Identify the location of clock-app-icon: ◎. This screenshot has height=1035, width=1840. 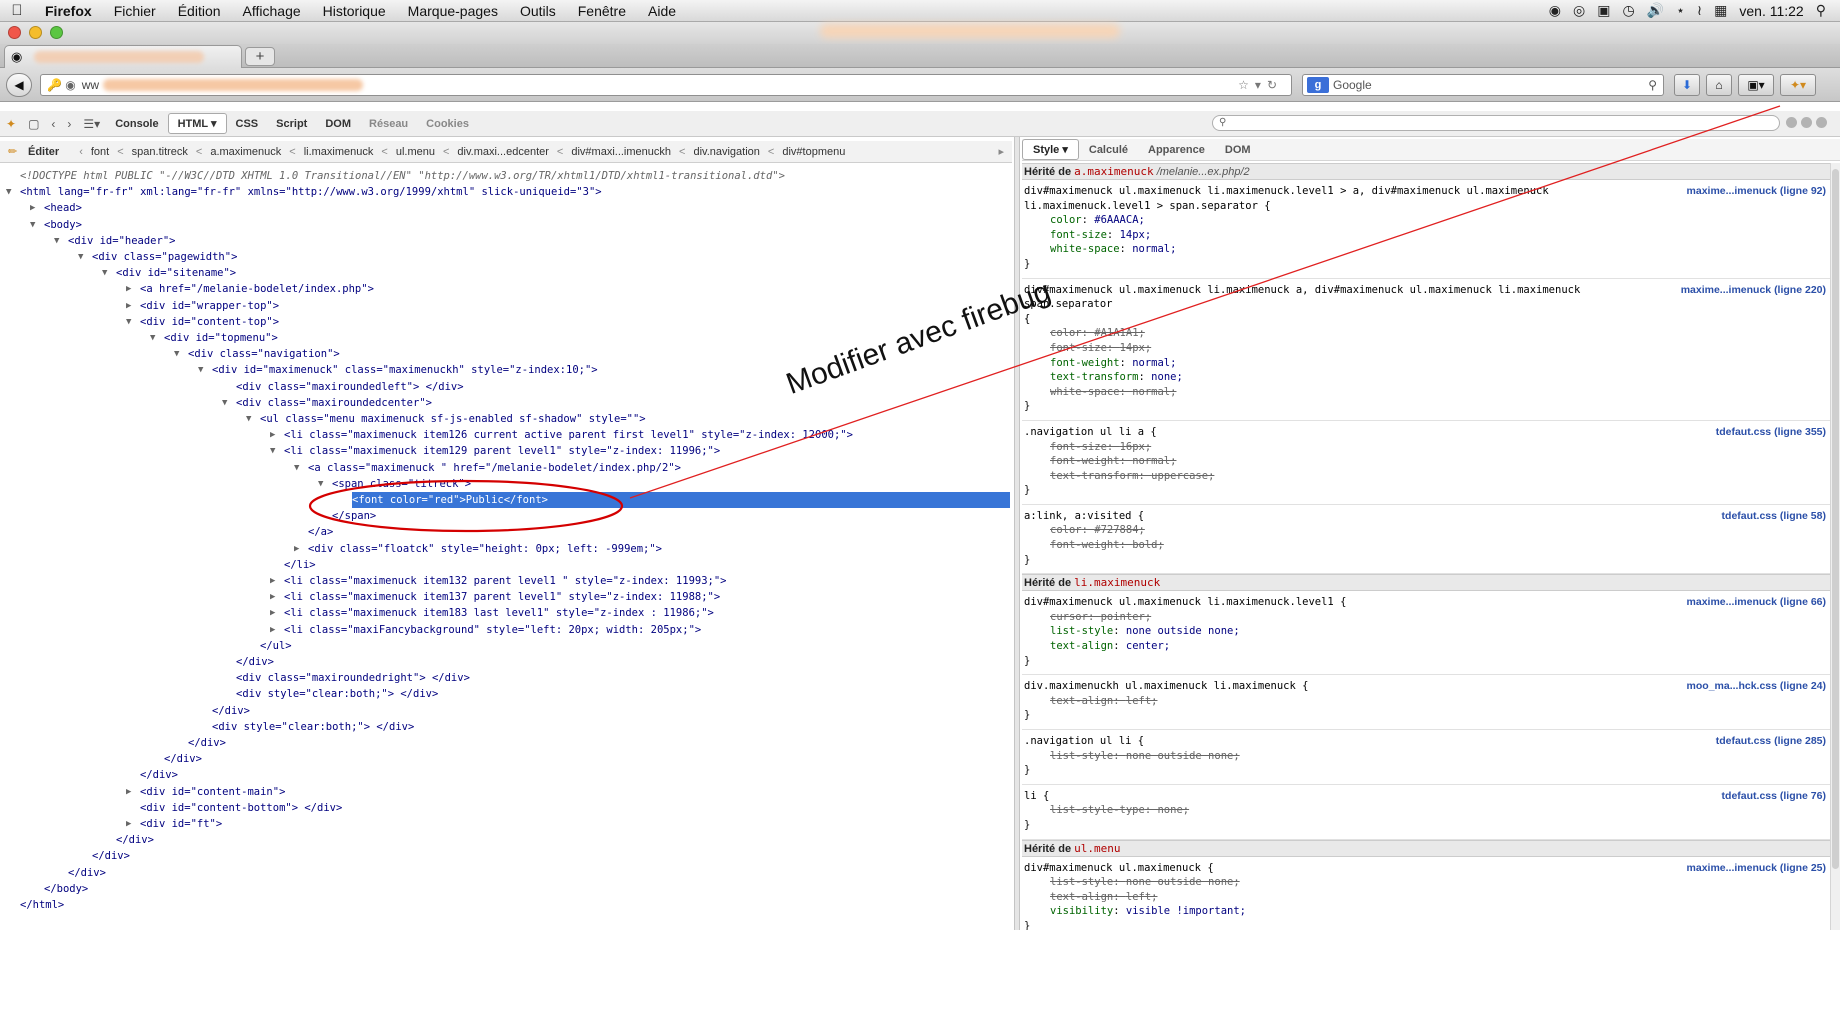
(1579, 10).